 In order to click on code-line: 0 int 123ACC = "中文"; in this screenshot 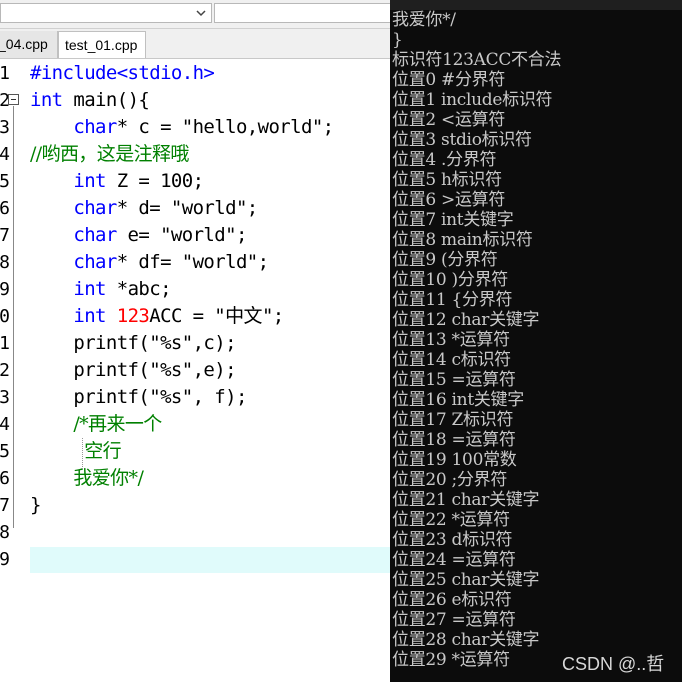, I will do `click(195, 316)`.